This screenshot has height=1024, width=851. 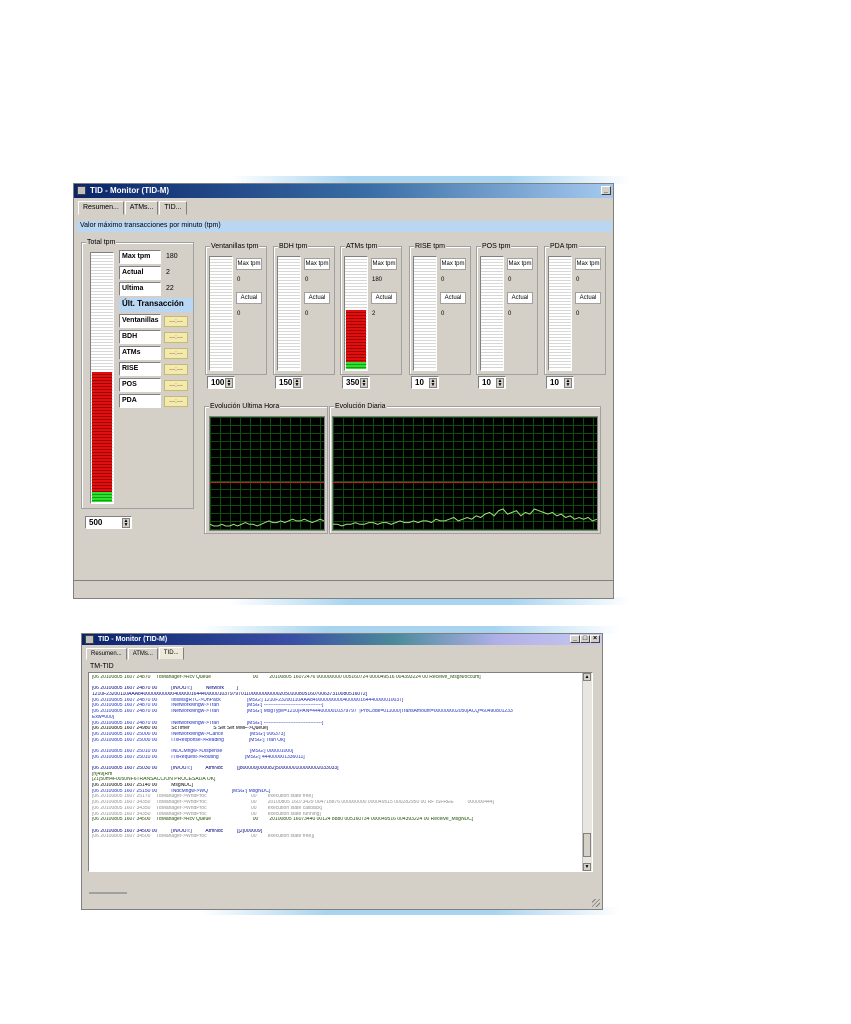 I want to click on meter-spinner-2: 350 ▲ ▼, so click(x=356, y=382).